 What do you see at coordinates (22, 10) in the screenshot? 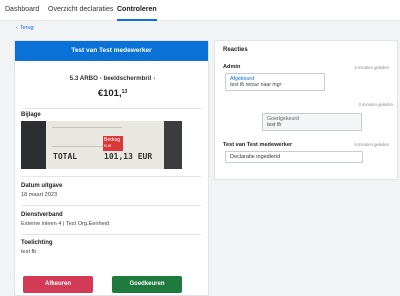
I see `tab-dashboard: Dashboard` at bounding box center [22, 10].